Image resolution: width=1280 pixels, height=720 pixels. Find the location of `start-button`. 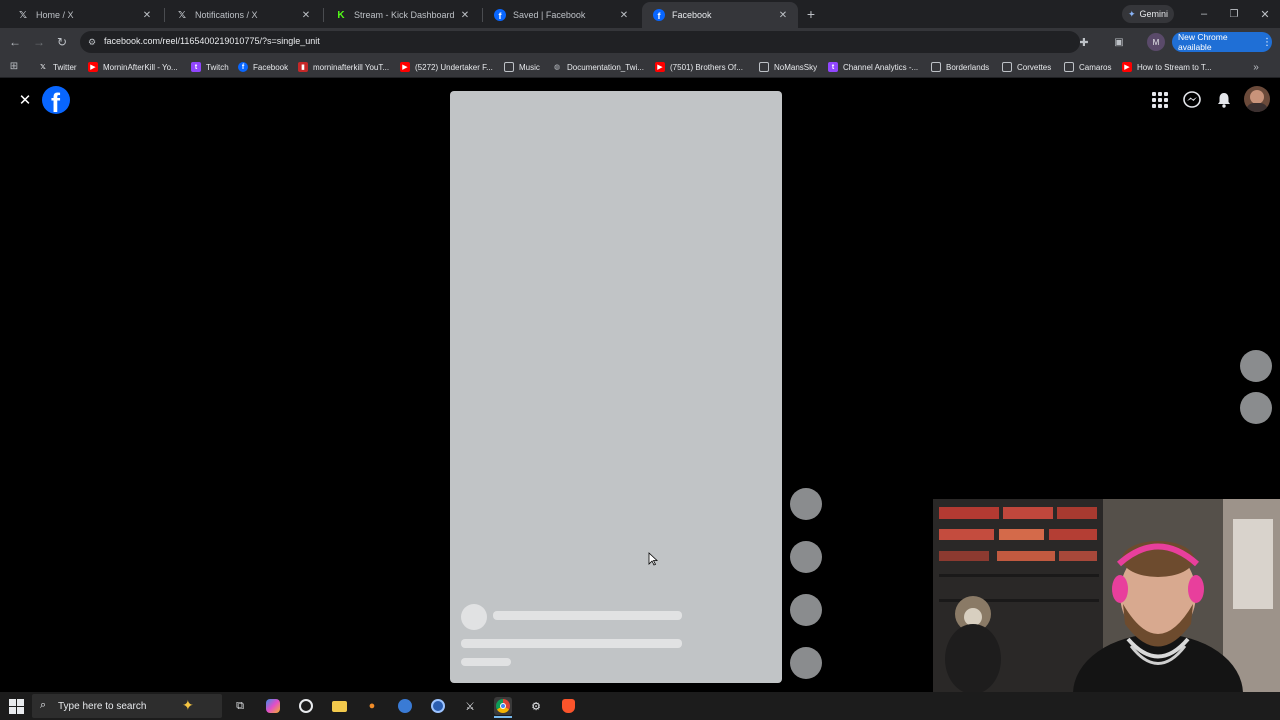

start-button is located at coordinates (16, 706).